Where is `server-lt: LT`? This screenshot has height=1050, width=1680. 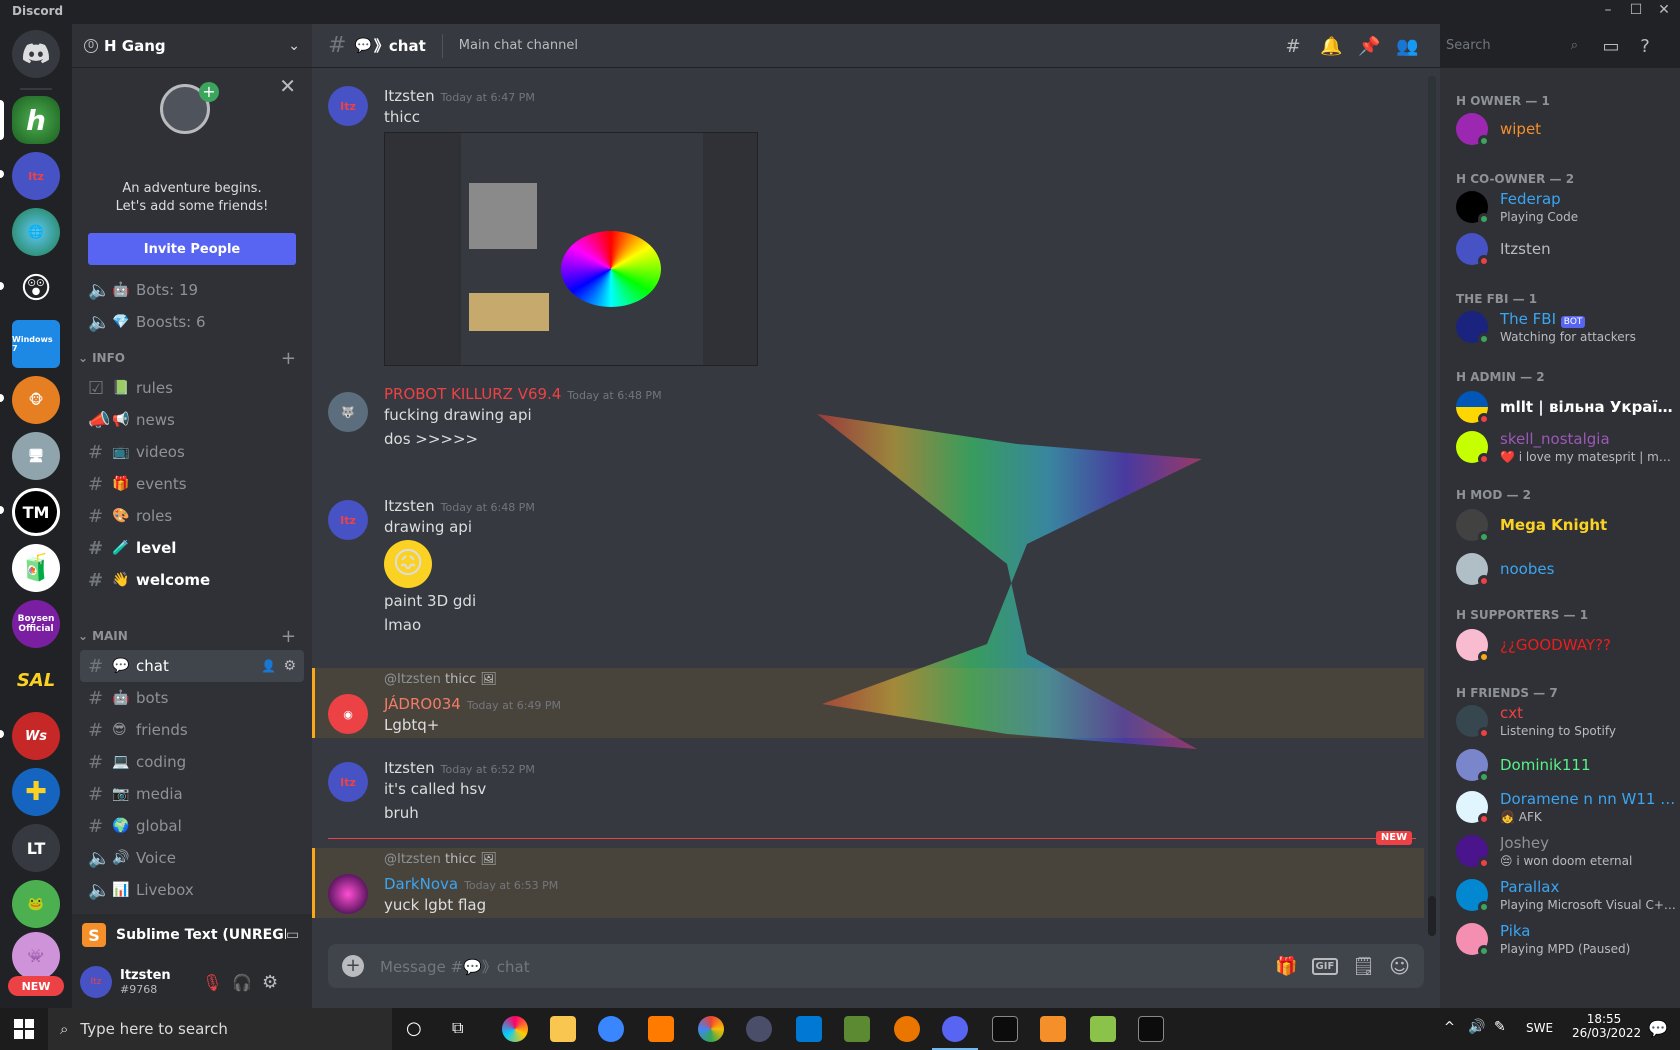
server-lt: LT is located at coordinates (36, 848).